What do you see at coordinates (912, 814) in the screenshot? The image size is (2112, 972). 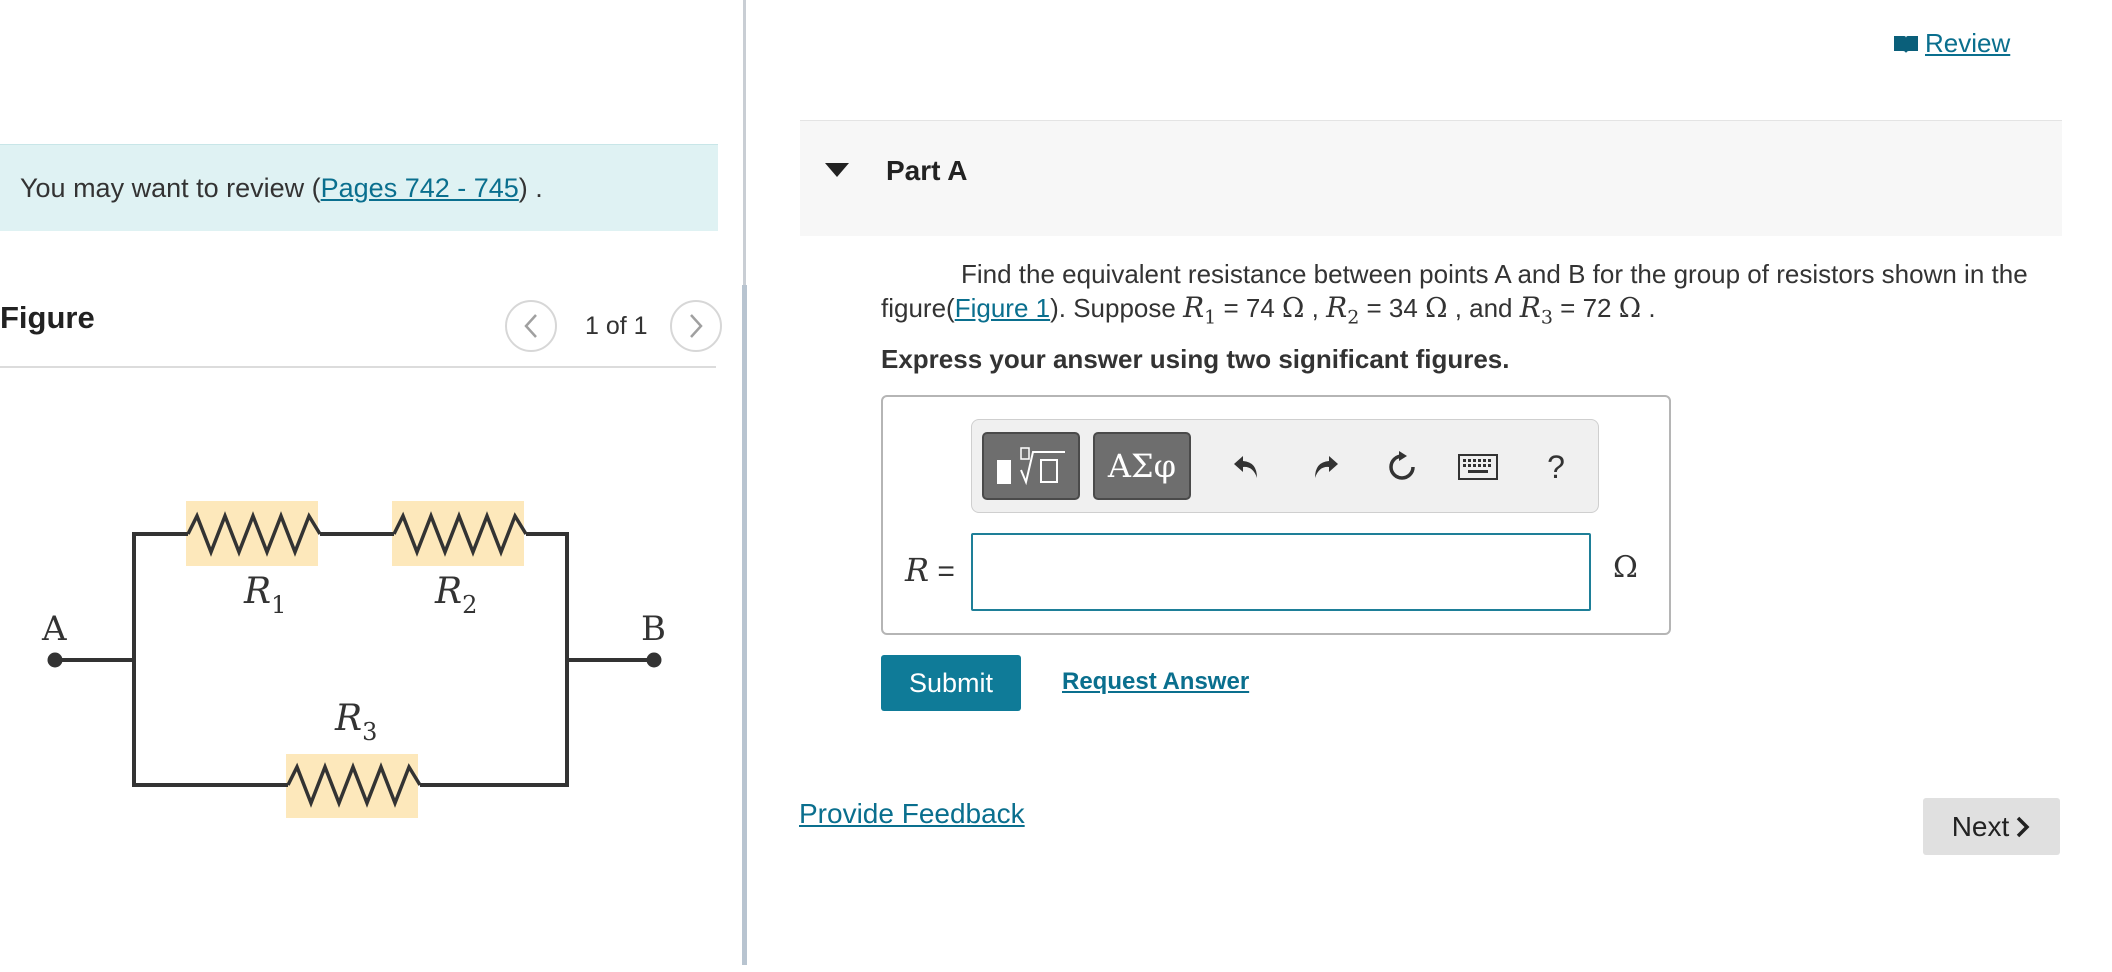 I see `provide-feedback-link: Provide Feedback` at bounding box center [912, 814].